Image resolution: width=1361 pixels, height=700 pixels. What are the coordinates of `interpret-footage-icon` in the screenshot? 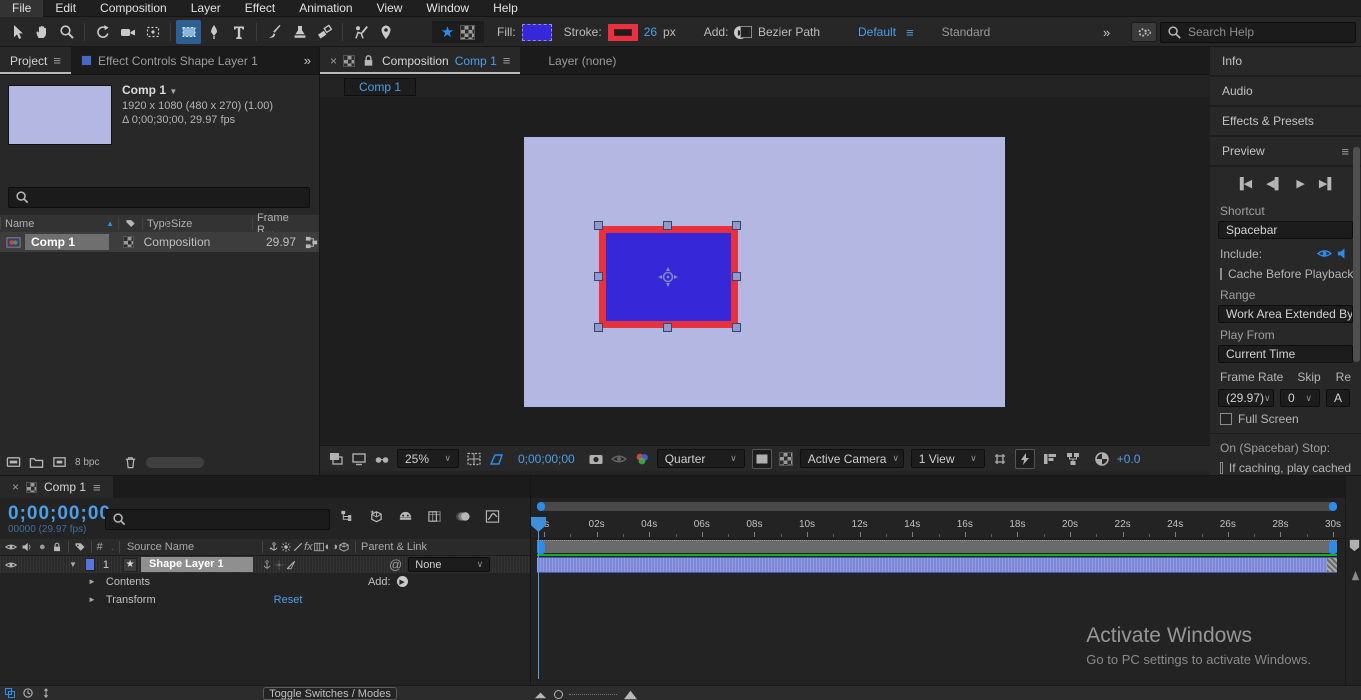 It's located at (13, 462).